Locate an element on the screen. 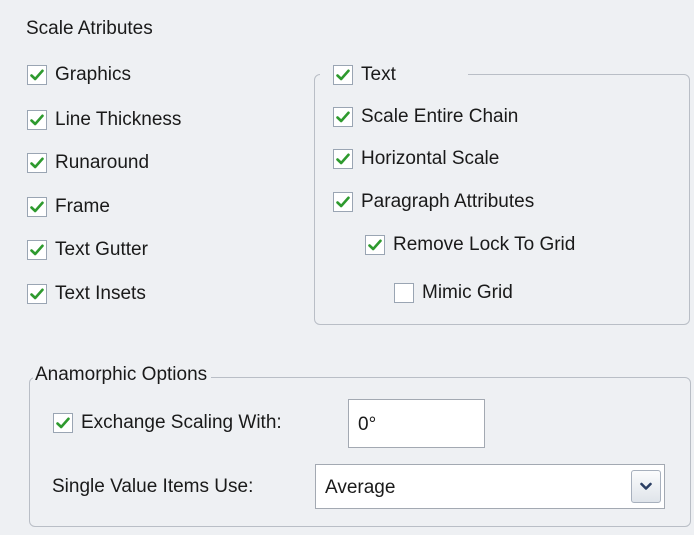 This screenshot has width=694, height=535. runaround-label: Runaround is located at coordinates (102, 162).